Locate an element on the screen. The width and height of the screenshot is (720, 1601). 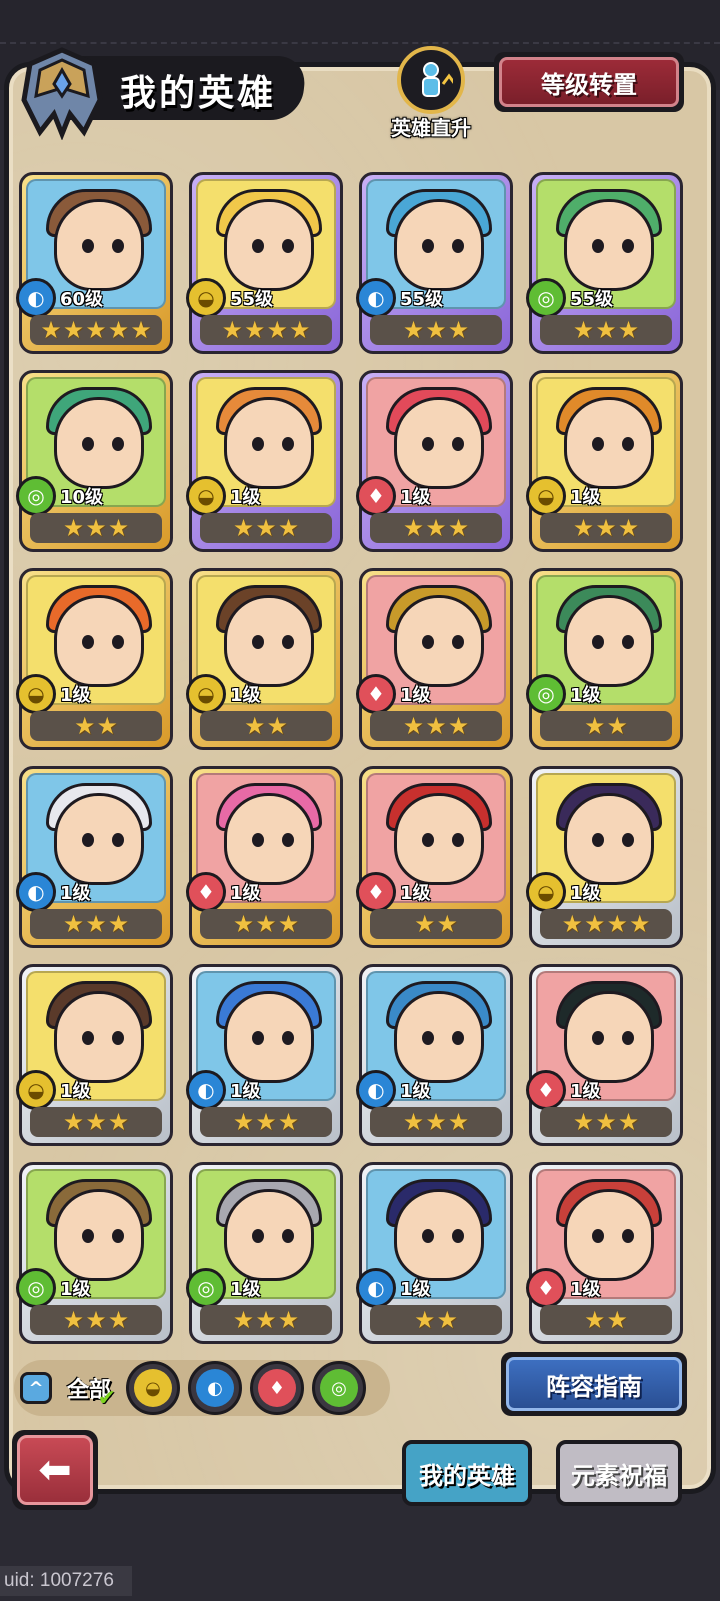
hero-level: 55级 is located at coordinates (252, 299).